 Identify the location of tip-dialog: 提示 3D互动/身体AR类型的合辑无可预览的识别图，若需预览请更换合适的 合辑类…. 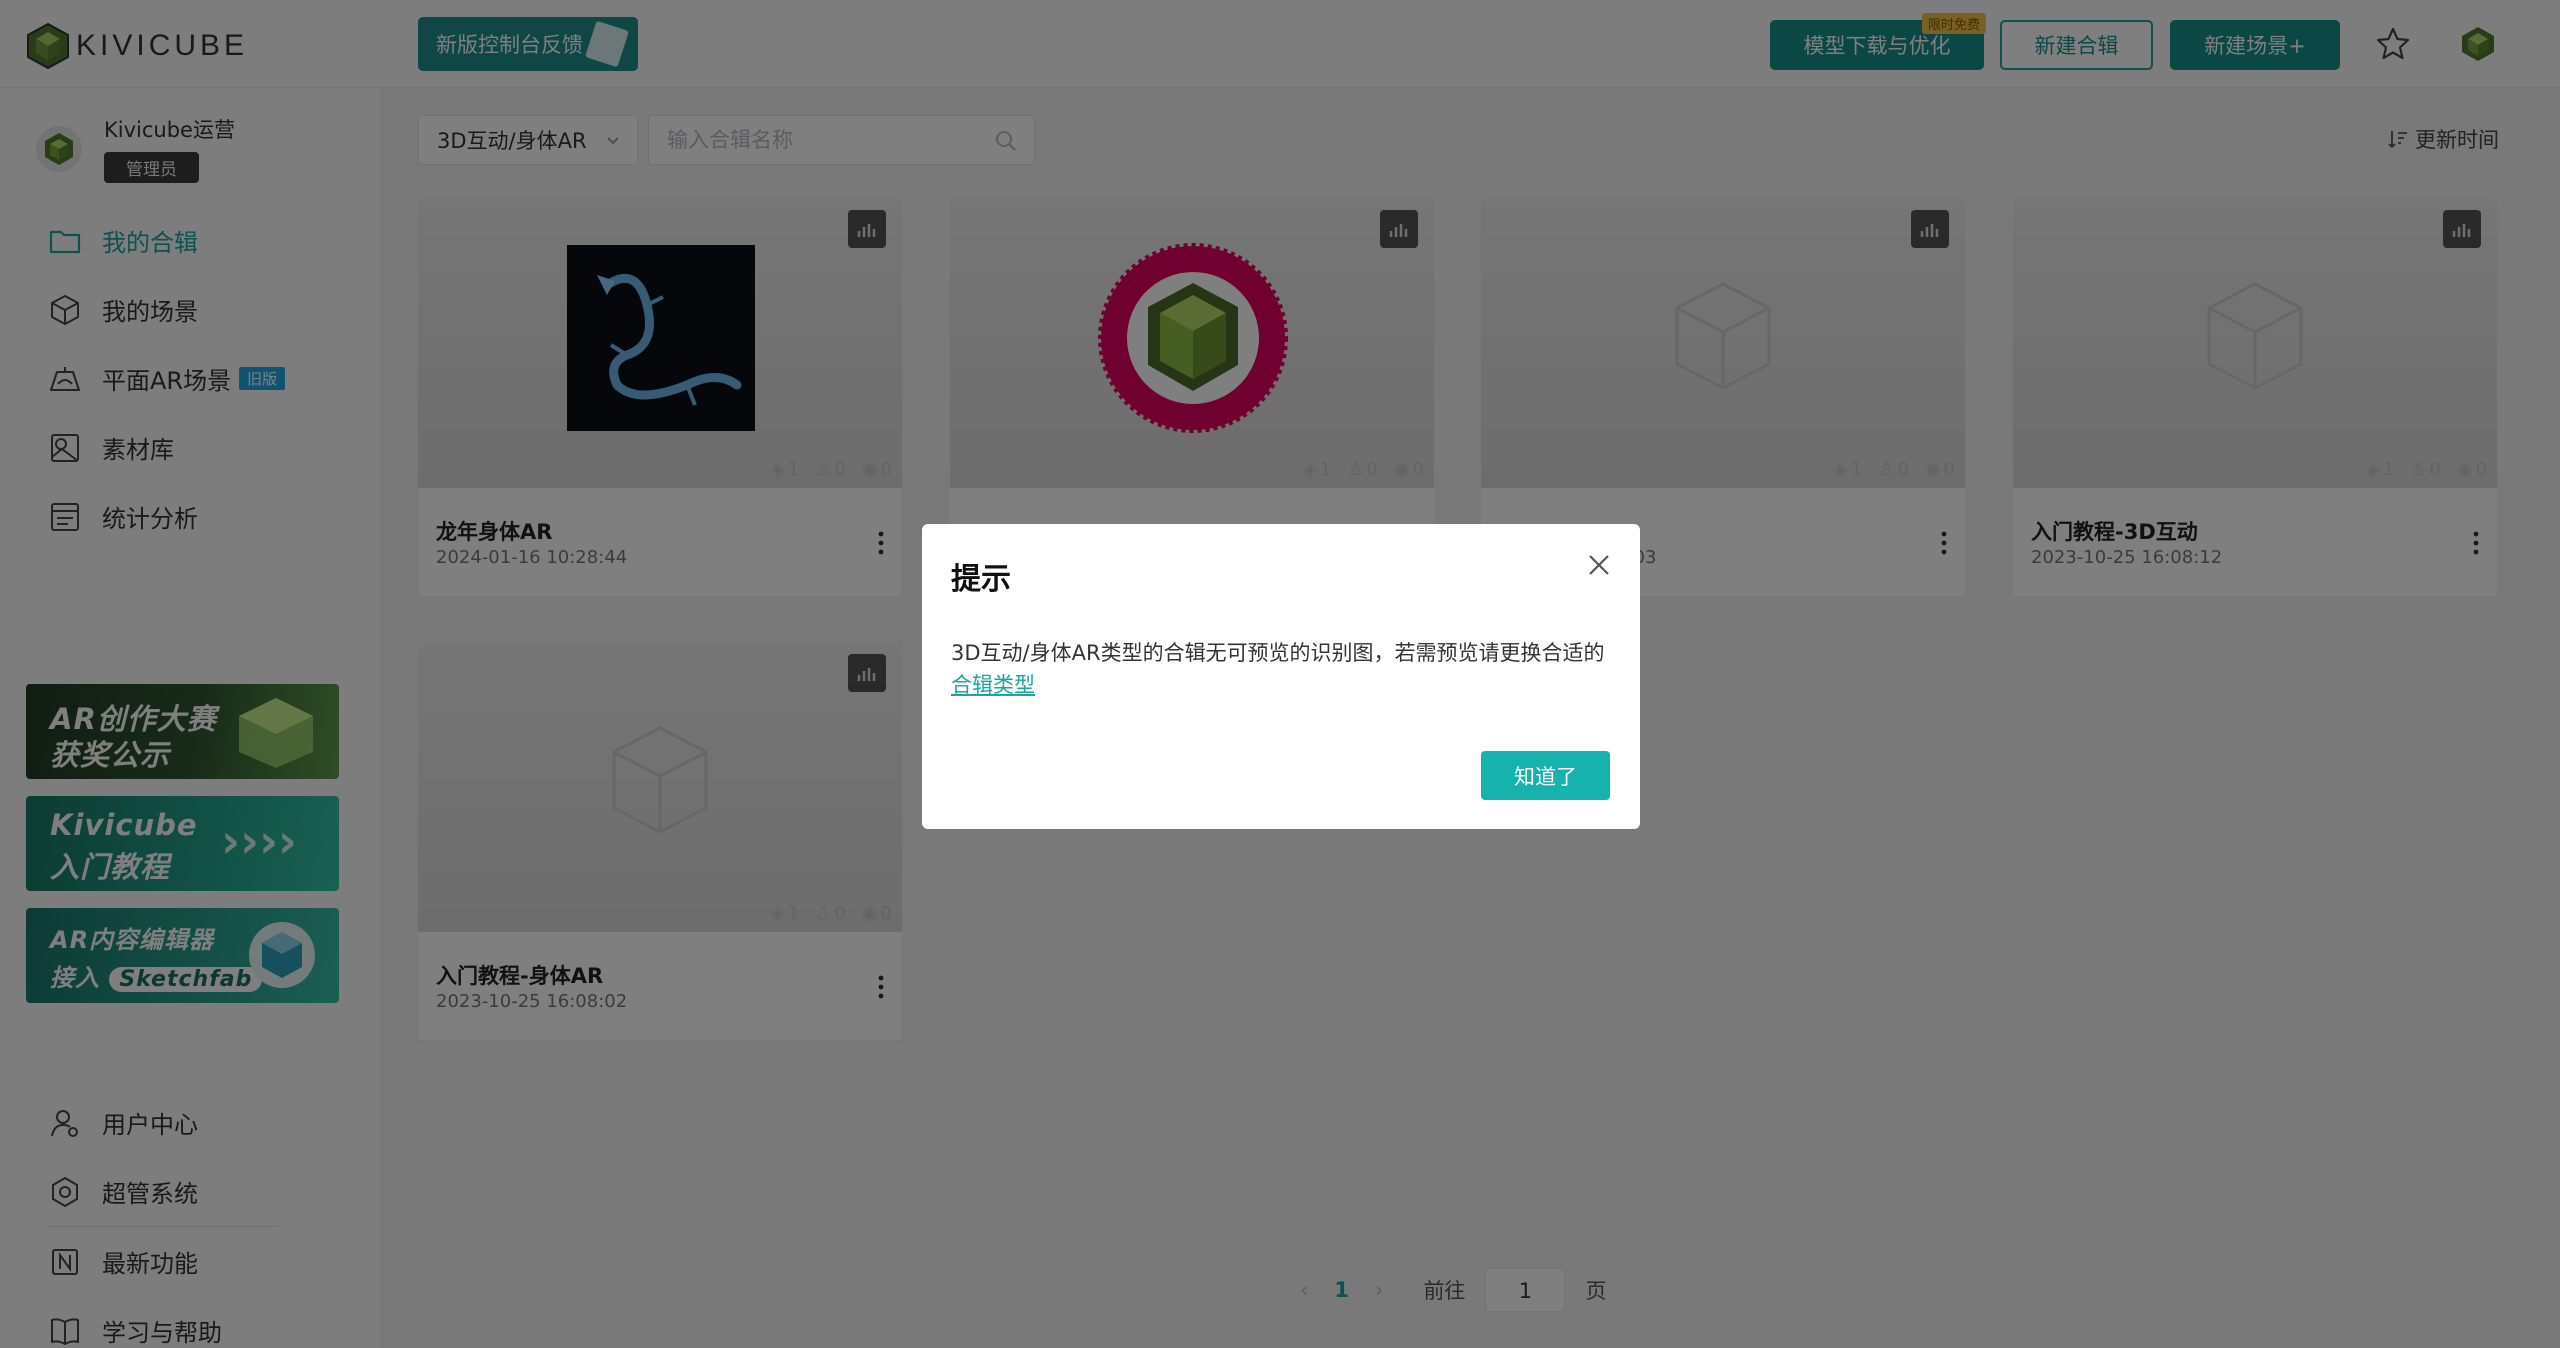
(1281, 676).